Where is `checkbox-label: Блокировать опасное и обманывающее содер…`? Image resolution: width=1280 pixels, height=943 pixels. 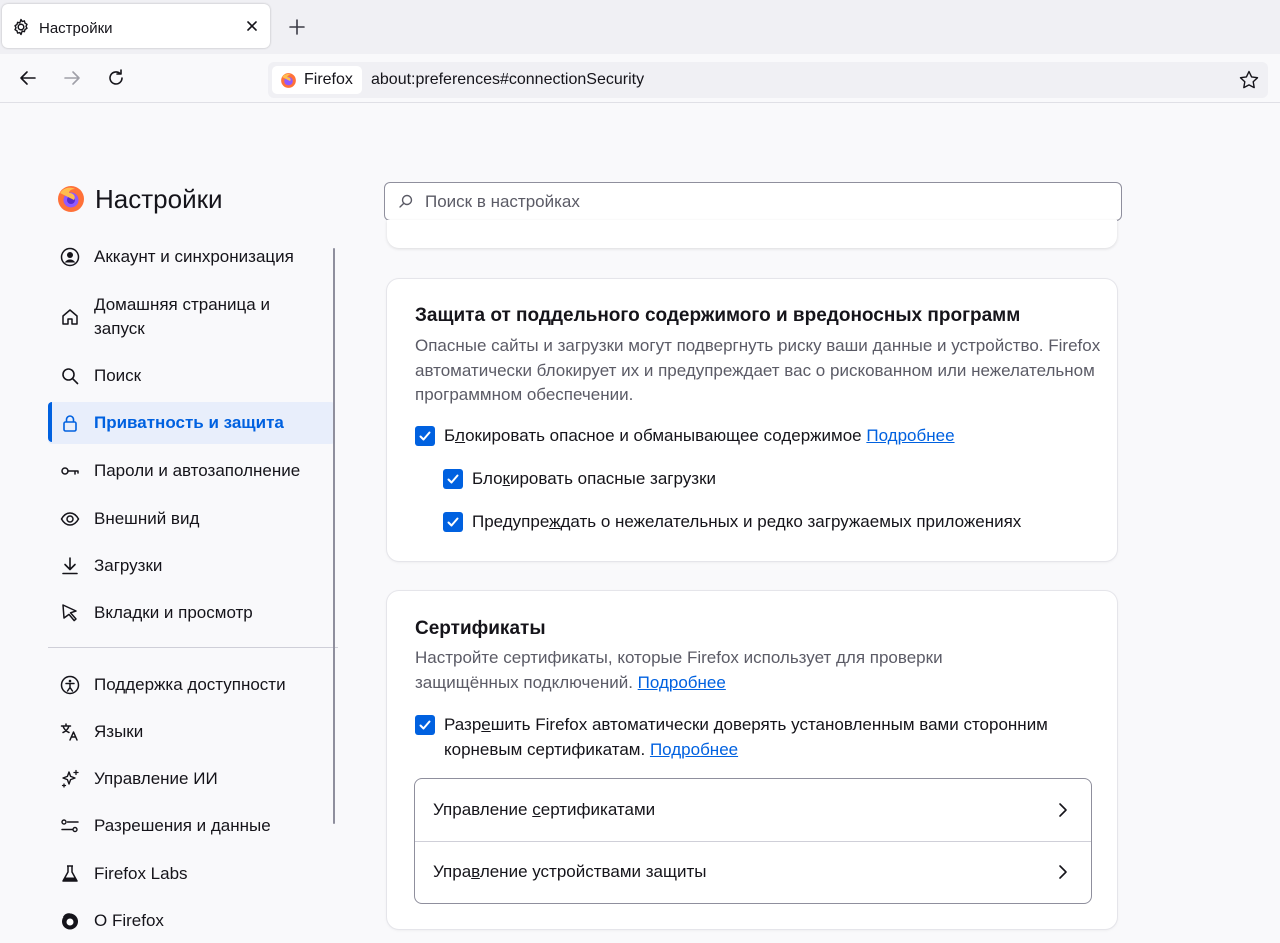
checkbox-label: Блокировать опасное и обманывающее содер… is located at coordinates (699, 435).